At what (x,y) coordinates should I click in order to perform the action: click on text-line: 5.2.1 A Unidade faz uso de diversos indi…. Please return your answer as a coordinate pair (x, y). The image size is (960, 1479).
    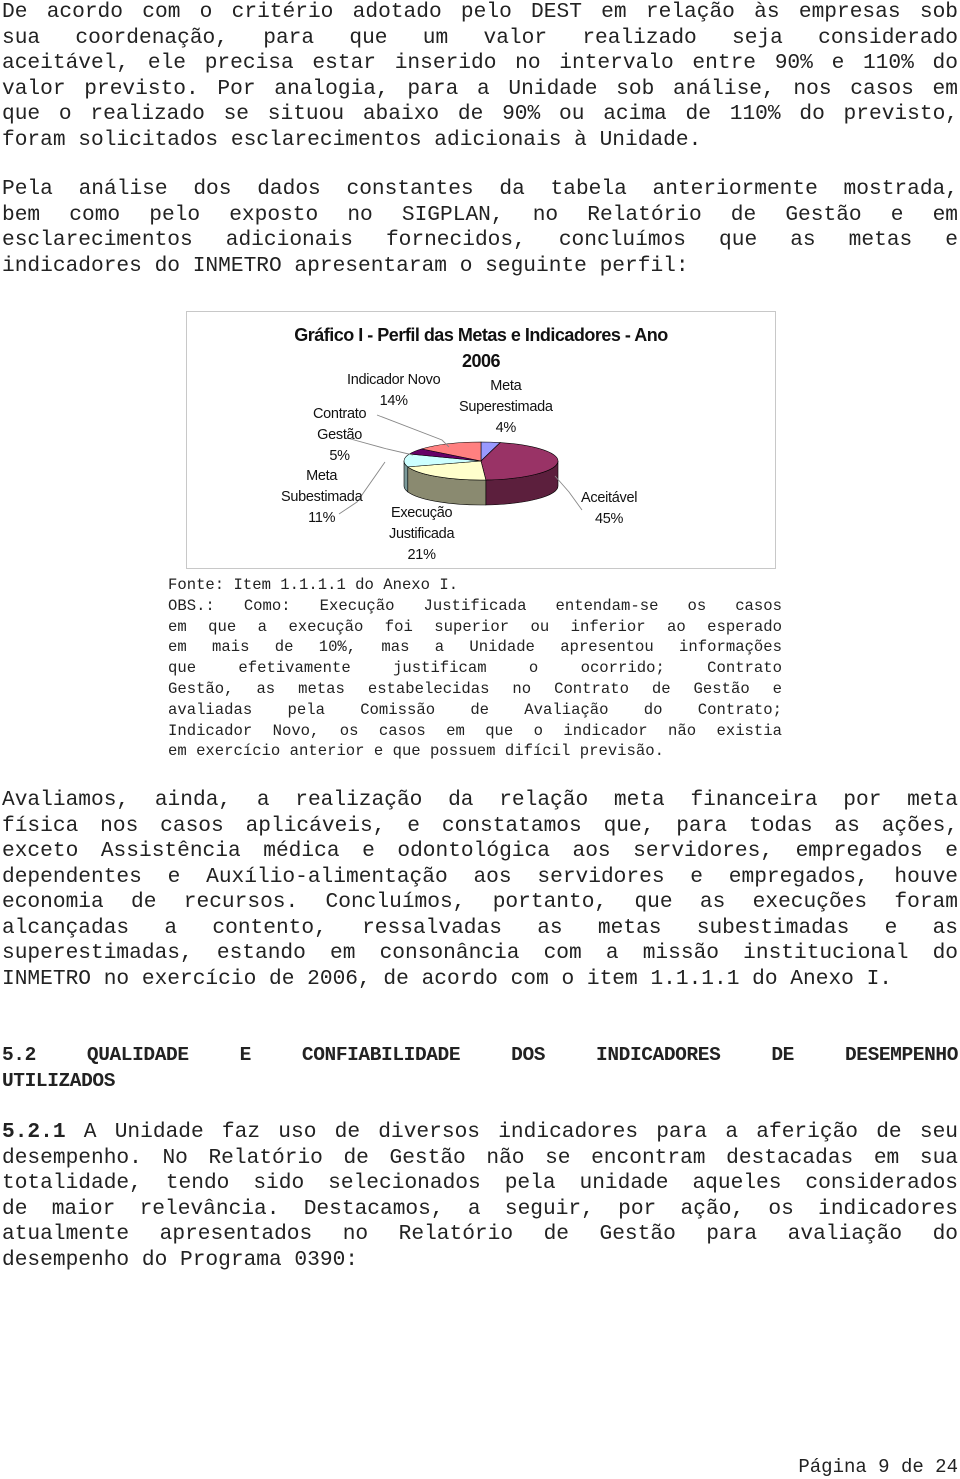
    Looking at the image, I should click on (480, 1133).